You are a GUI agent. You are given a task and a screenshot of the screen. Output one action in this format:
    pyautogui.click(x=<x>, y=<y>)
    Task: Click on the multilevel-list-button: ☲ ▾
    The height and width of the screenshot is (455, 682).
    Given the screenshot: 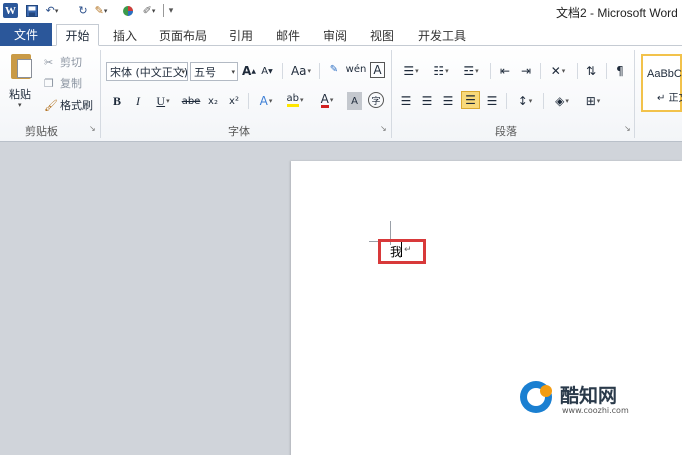 What is the action you would take?
    pyautogui.click(x=471, y=71)
    